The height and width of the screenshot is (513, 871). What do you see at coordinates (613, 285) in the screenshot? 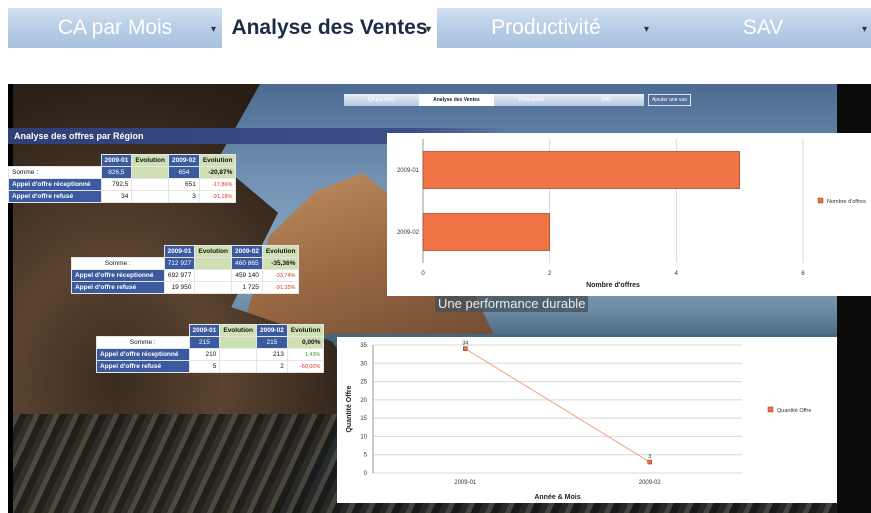
I see `x-axis-label: Nombre d'offres` at bounding box center [613, 285].